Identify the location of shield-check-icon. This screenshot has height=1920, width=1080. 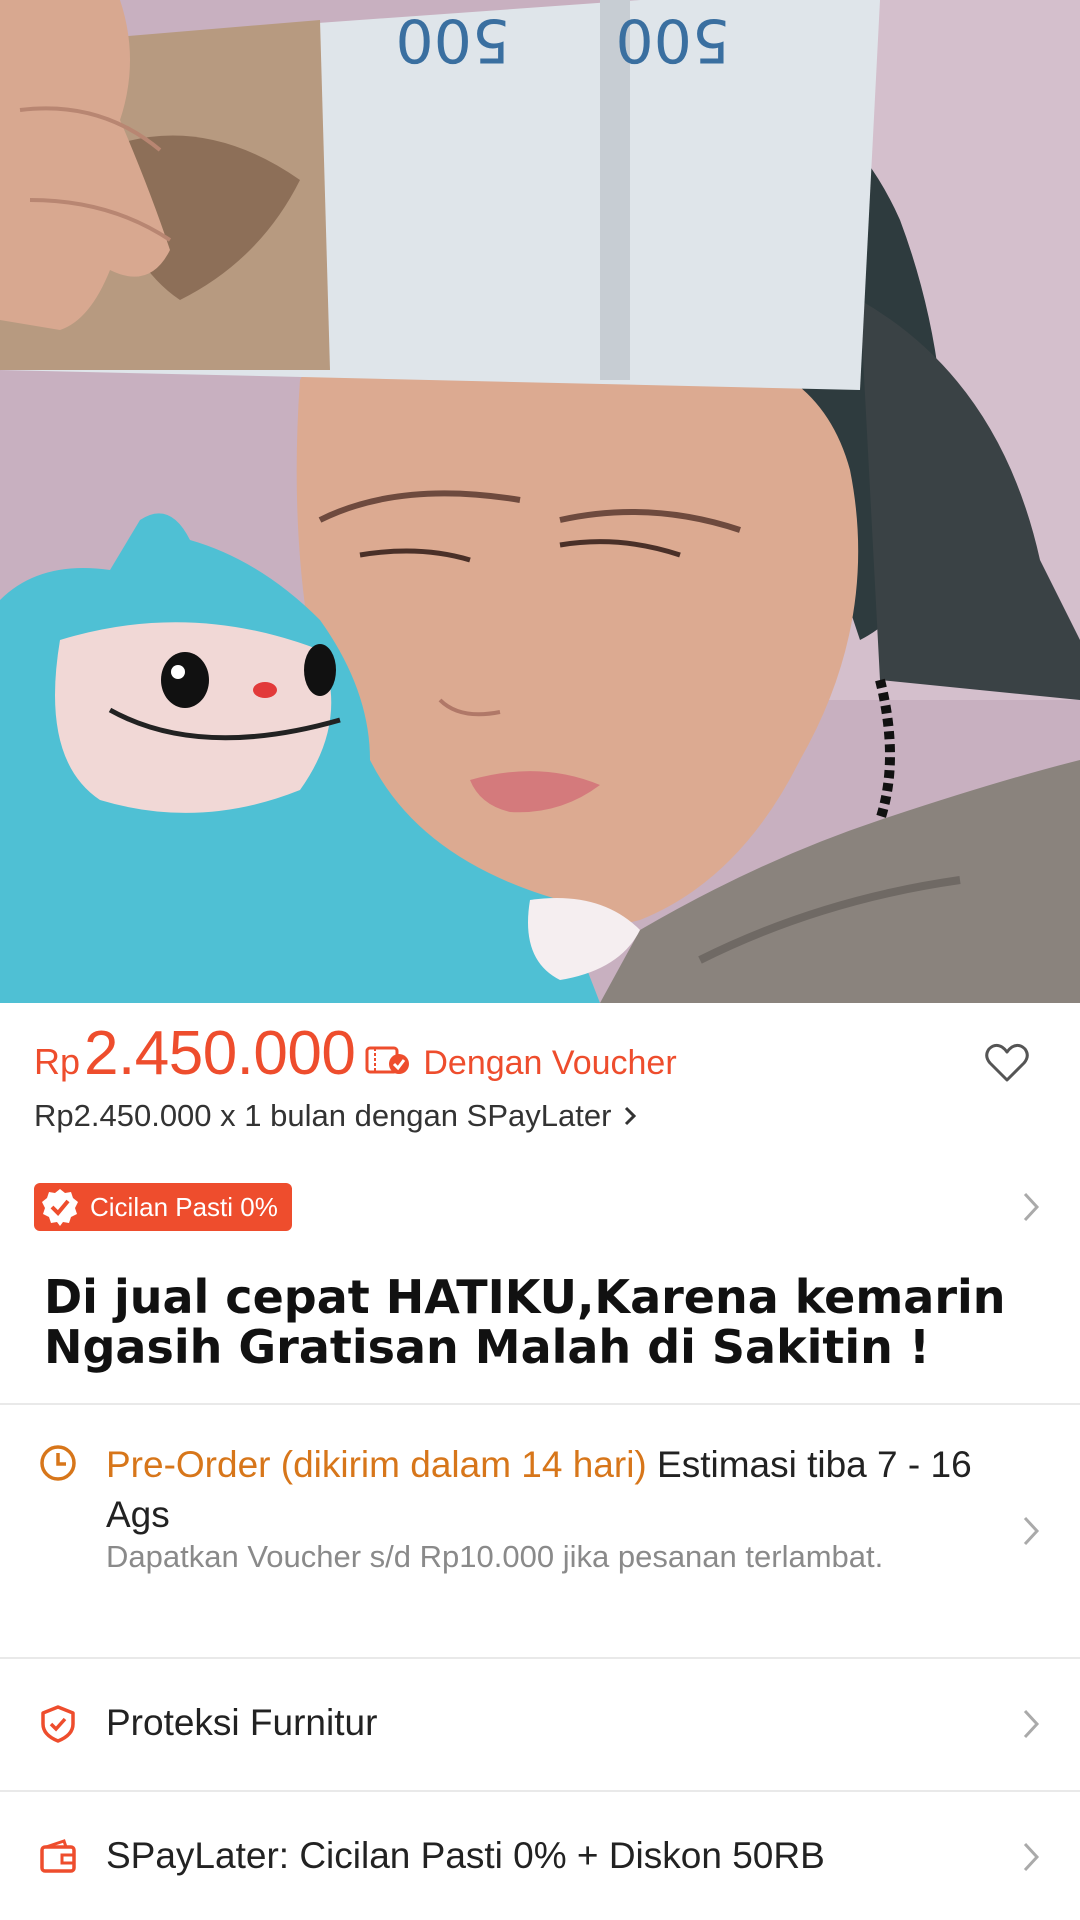
(58, 1724).